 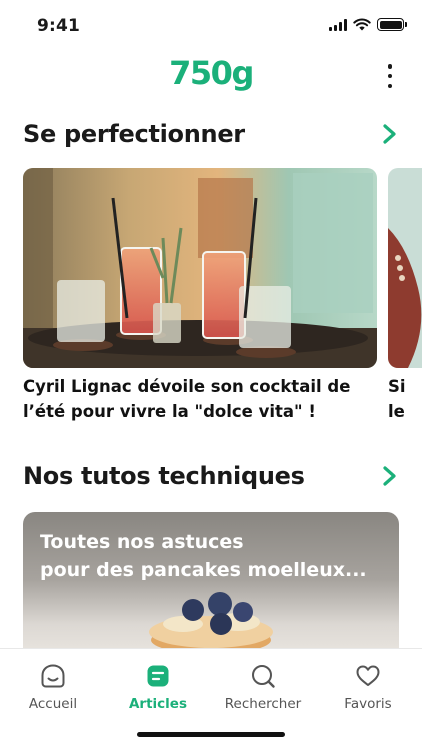 What do you see at coordinates (338, 24) in the screenshot?
I see `signal-icon` at bounding box center [338, 24].